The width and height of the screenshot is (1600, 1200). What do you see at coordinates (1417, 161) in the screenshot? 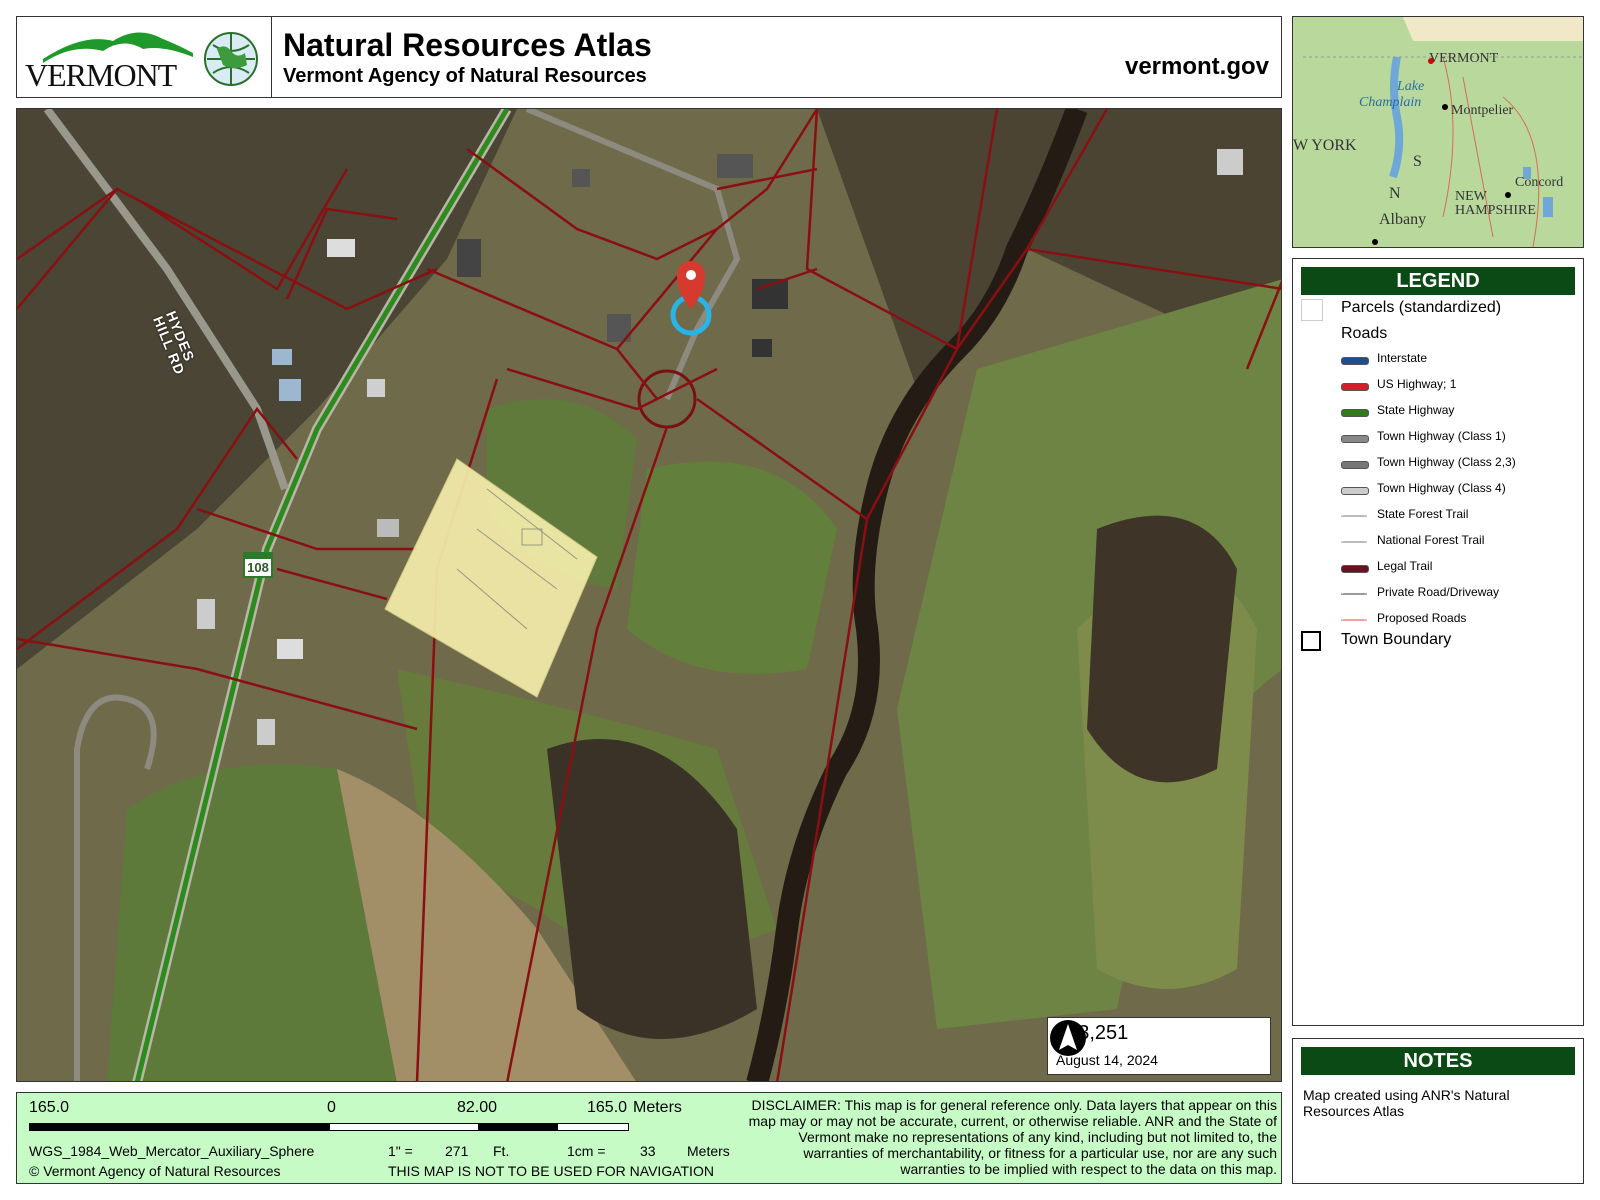
I see `inset-label: S` at bounding box center [1417, 161].